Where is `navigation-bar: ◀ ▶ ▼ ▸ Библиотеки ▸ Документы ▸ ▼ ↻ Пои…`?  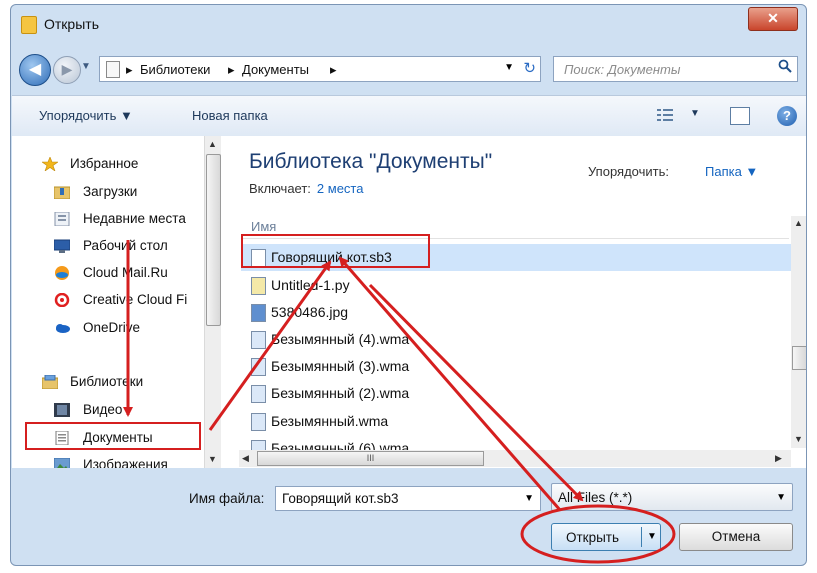
navigation-bar: ◀ ▶ ▼ ▸ Библиотеки ▸ Документы ▸ ▼ ↻ Пои… is located at coordinates (408, 69).